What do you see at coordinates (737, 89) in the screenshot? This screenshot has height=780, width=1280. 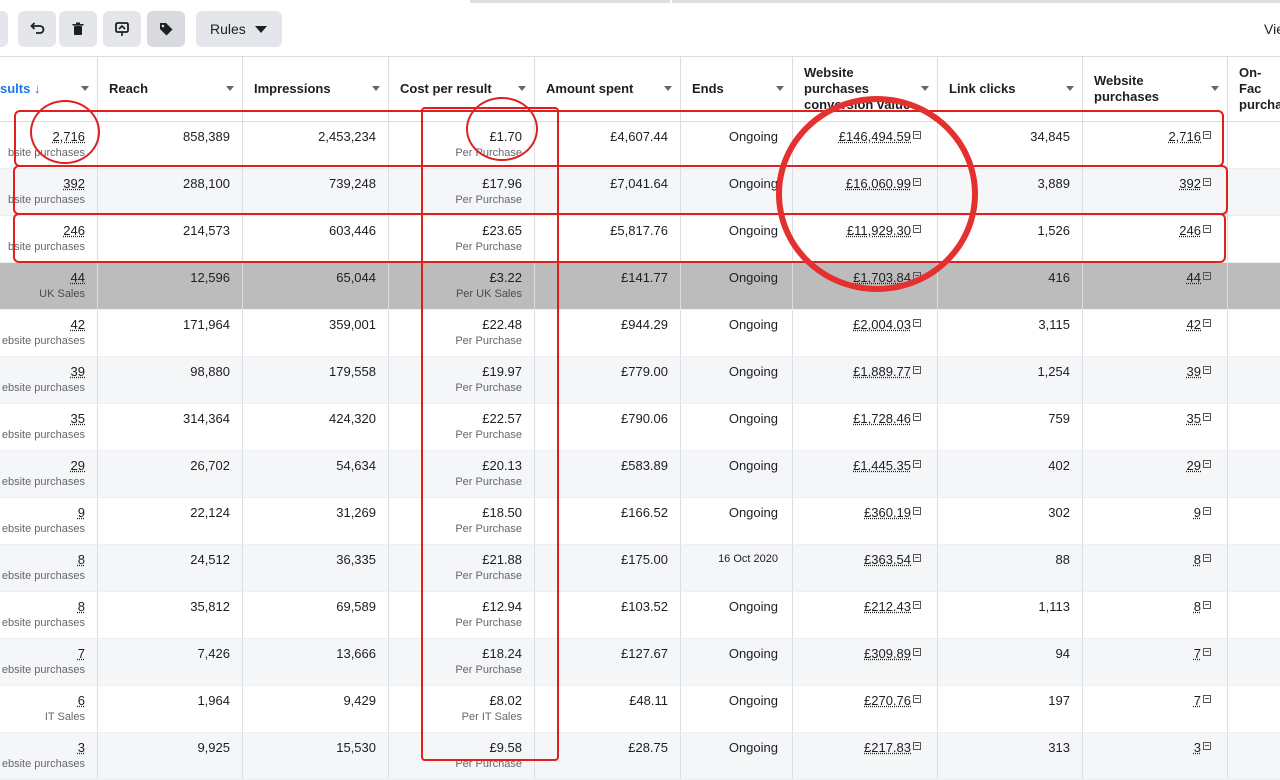 I see `column-header-ends: Ends` at bounding box center [737, 89].